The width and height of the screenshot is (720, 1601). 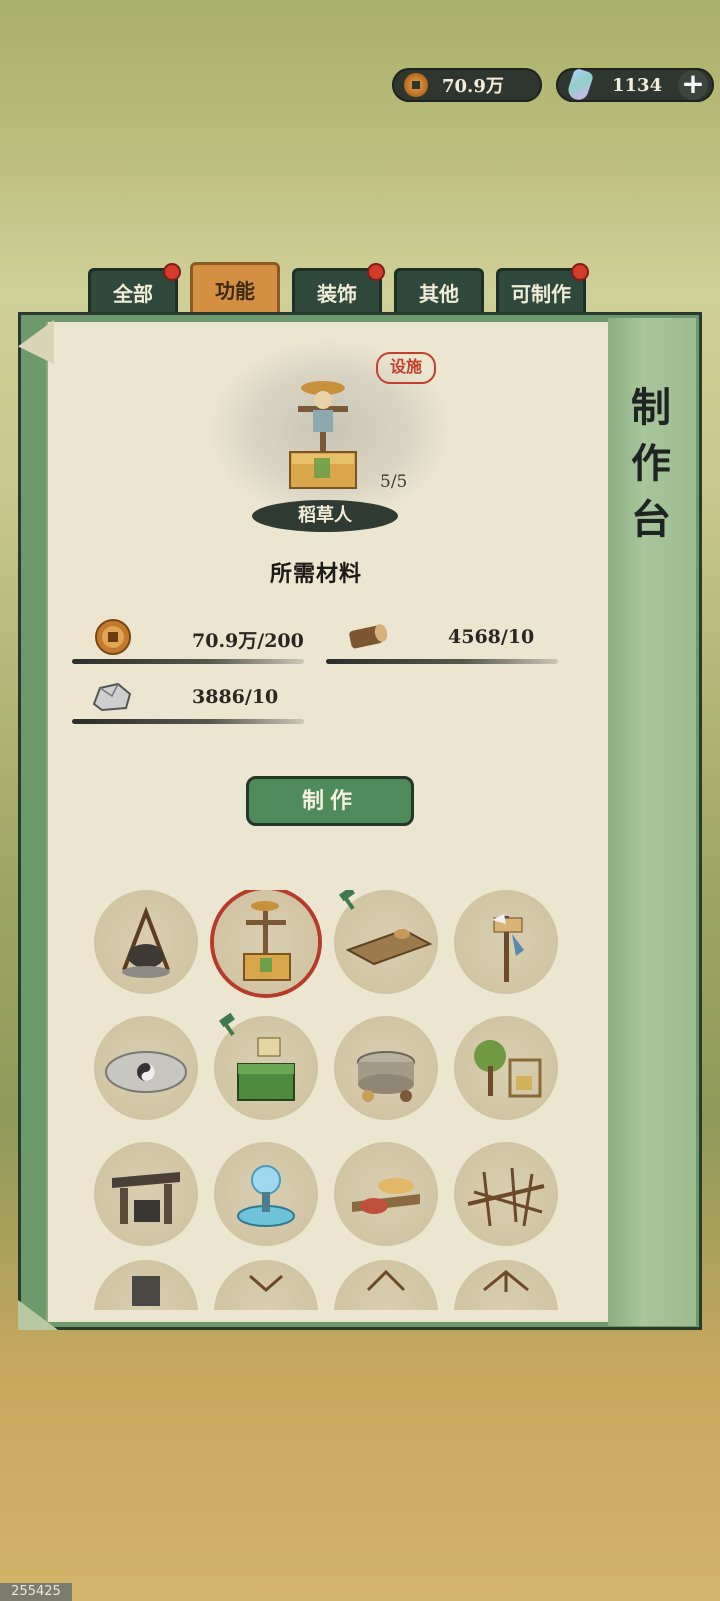 I want to click on rack-icon, so click(x=506, y=1281).